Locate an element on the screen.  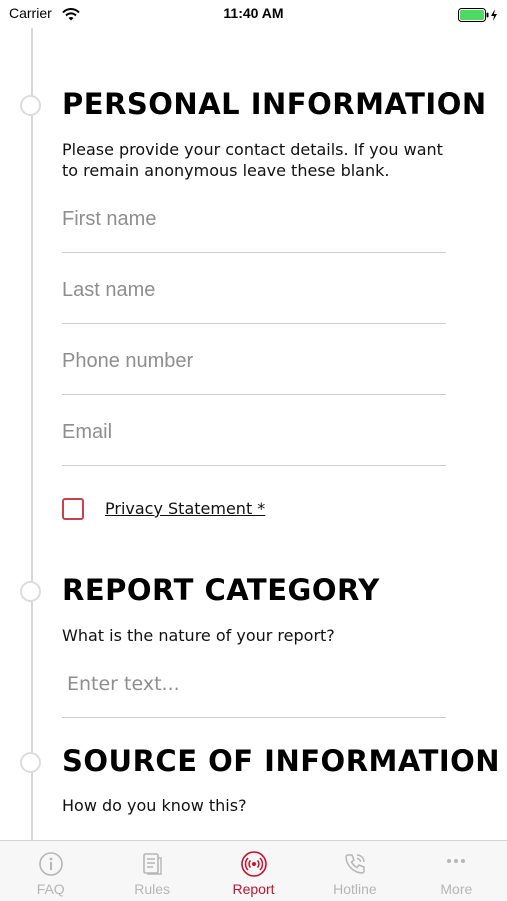
tab-more: More is located at coordinates (456, 871).